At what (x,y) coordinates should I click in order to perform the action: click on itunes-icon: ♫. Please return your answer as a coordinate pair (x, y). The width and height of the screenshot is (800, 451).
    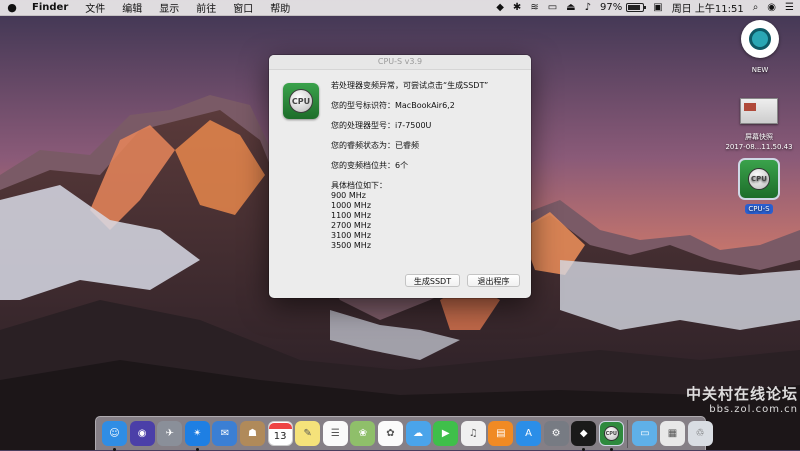
    Looking at the image, I should click on (473, 433).